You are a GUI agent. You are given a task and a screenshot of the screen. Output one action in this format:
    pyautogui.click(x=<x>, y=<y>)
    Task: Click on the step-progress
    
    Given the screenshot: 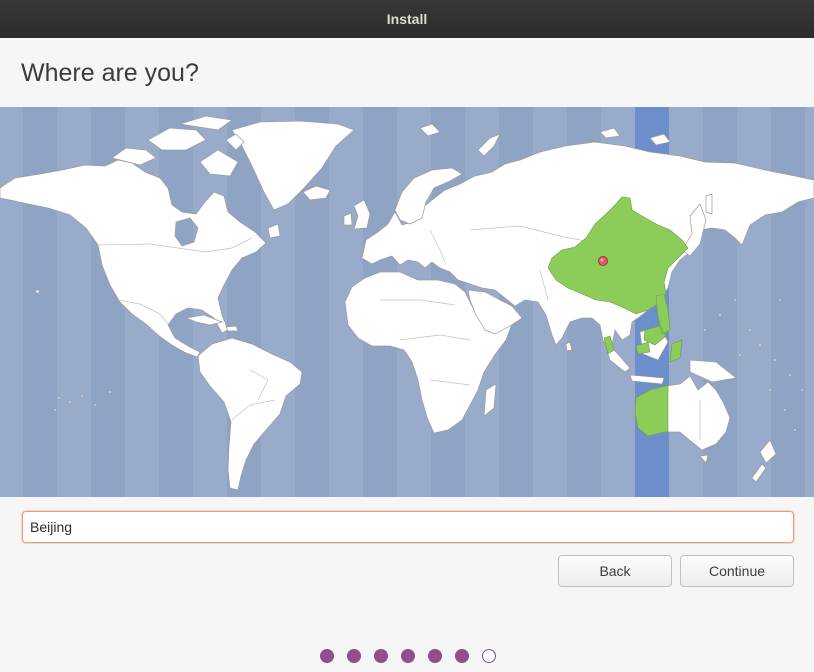 What is the action you would take?
    pyautogui.click(x=408, y=656)
    